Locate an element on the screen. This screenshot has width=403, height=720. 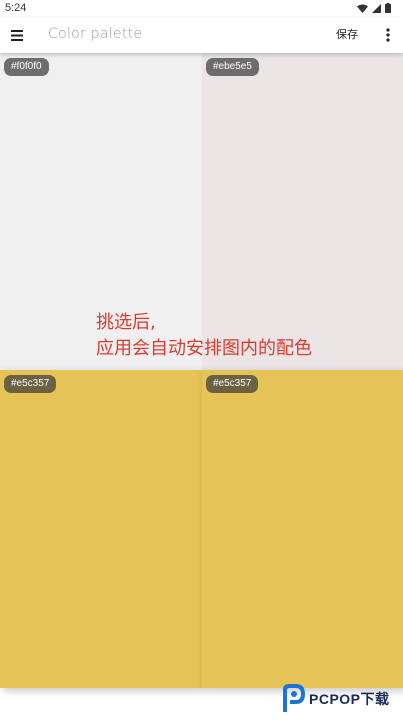
more-options-icon is located at coordinates (388, 35).